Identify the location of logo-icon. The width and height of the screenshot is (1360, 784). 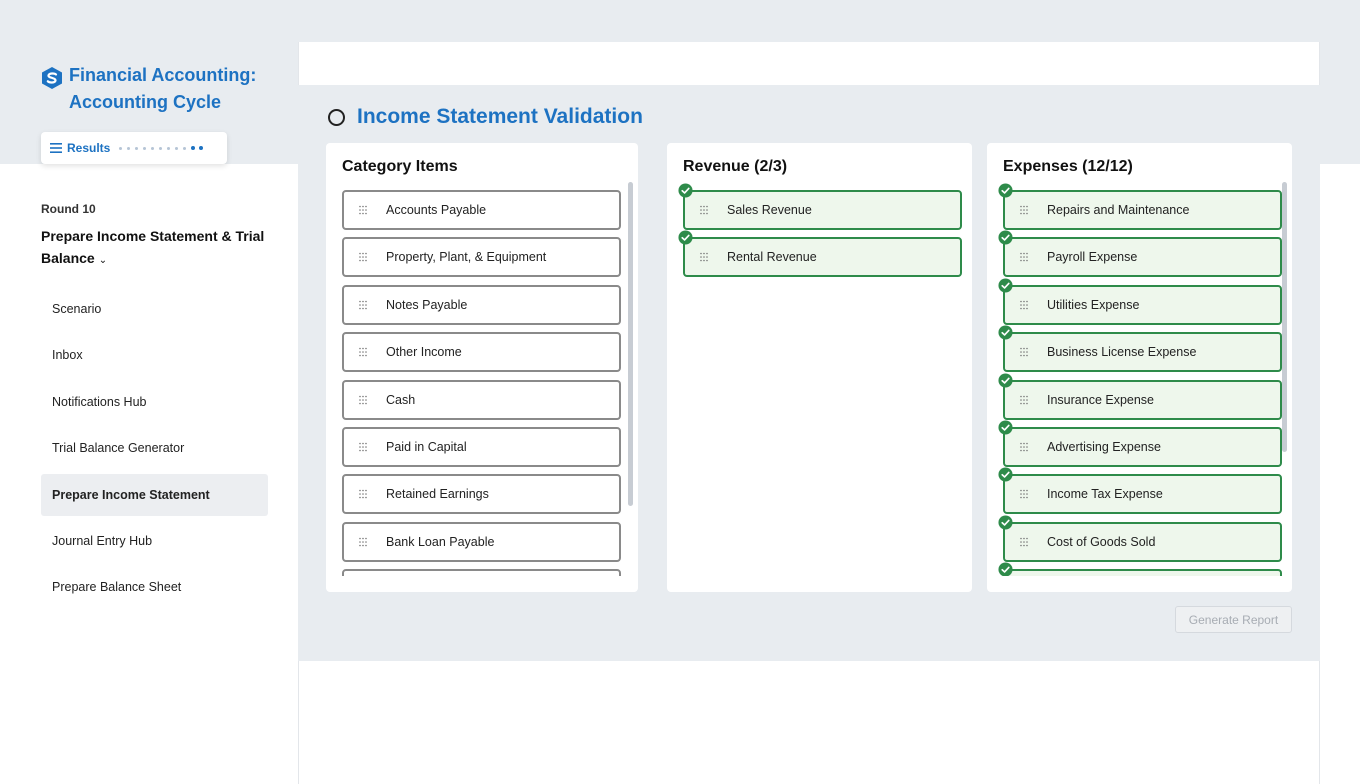
(52, 78).